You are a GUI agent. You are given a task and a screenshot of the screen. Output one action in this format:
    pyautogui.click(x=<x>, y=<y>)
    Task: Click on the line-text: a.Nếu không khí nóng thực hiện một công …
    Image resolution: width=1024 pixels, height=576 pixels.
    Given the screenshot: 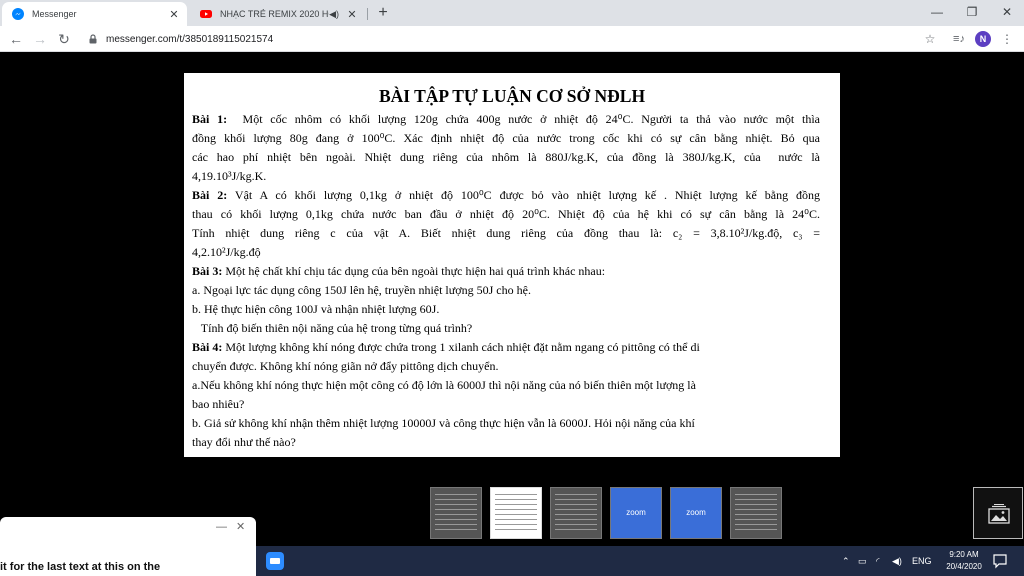 What is the action you would take?
    pyautogui.click(x=444, y=385)
    